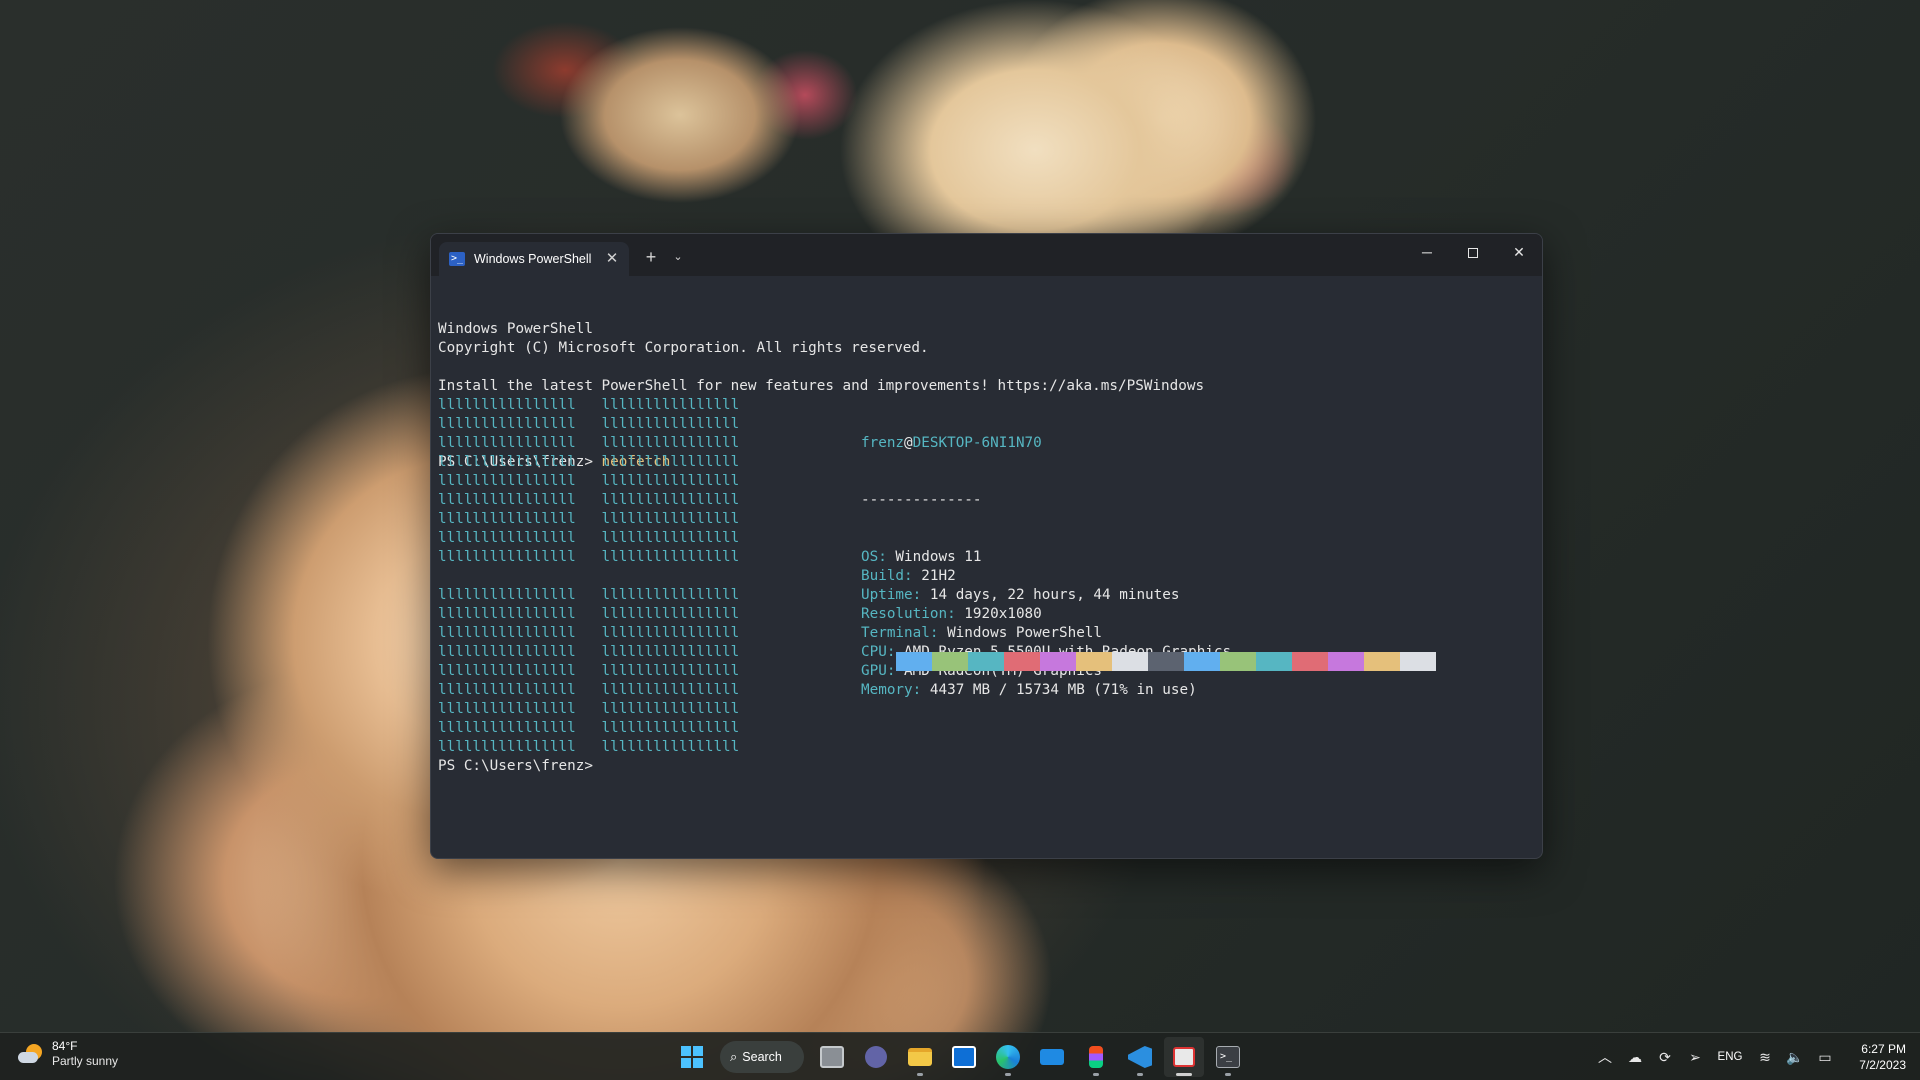 This screenshot has height=1080, width=1920. I want to click on info-value: Windows 11, so click(934, 557).